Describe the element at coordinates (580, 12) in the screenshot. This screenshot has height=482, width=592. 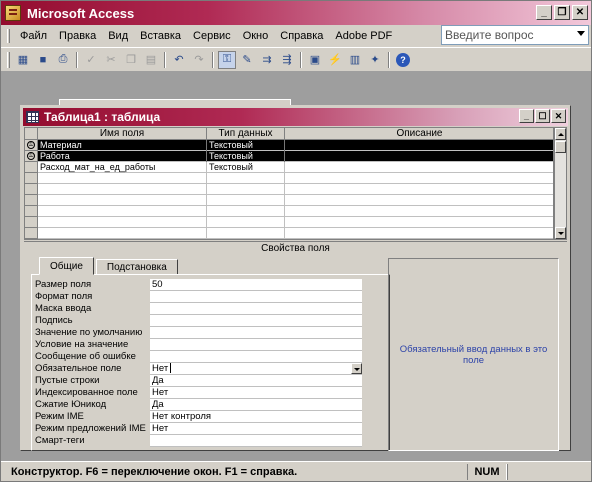
I see `close-button: ✕` at that location.